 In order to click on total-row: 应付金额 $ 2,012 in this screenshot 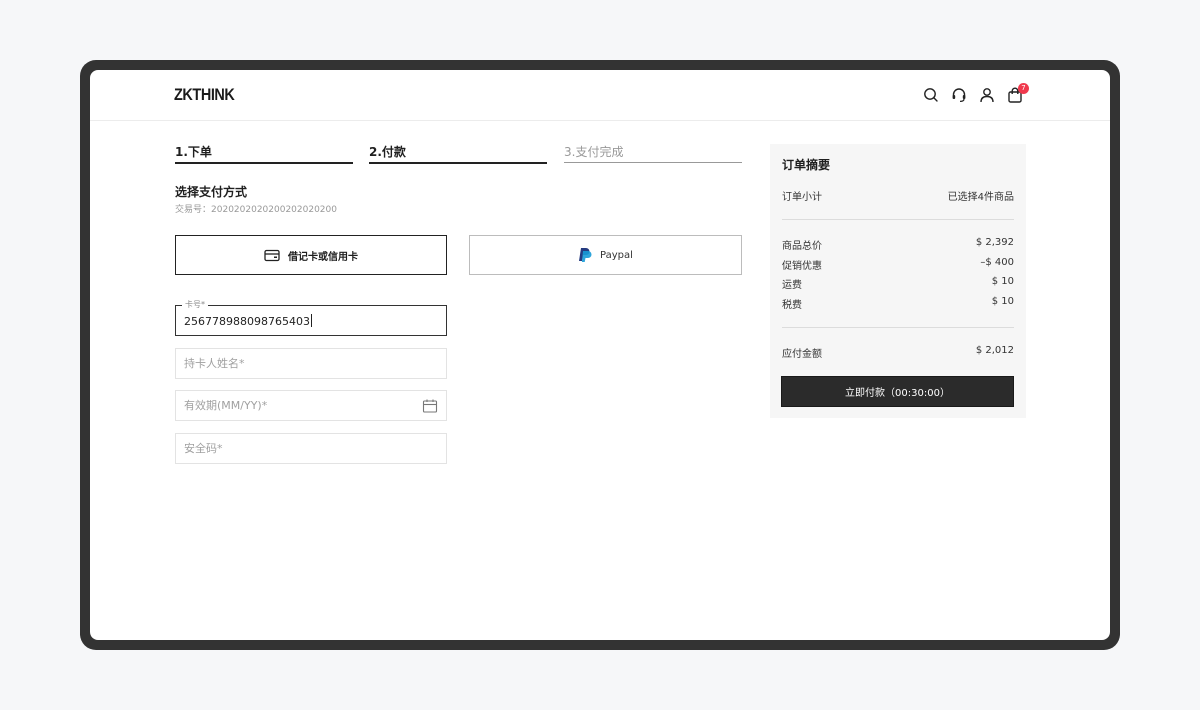, I will do `click(898, 352)`.